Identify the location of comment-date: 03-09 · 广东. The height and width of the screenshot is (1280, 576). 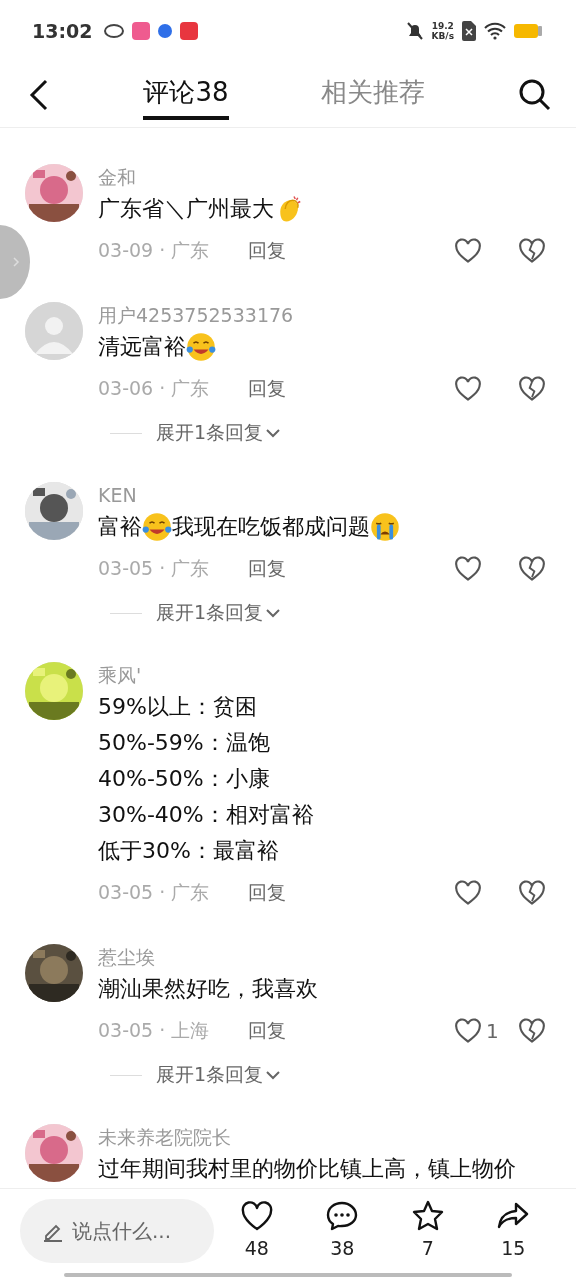
(154, 250).